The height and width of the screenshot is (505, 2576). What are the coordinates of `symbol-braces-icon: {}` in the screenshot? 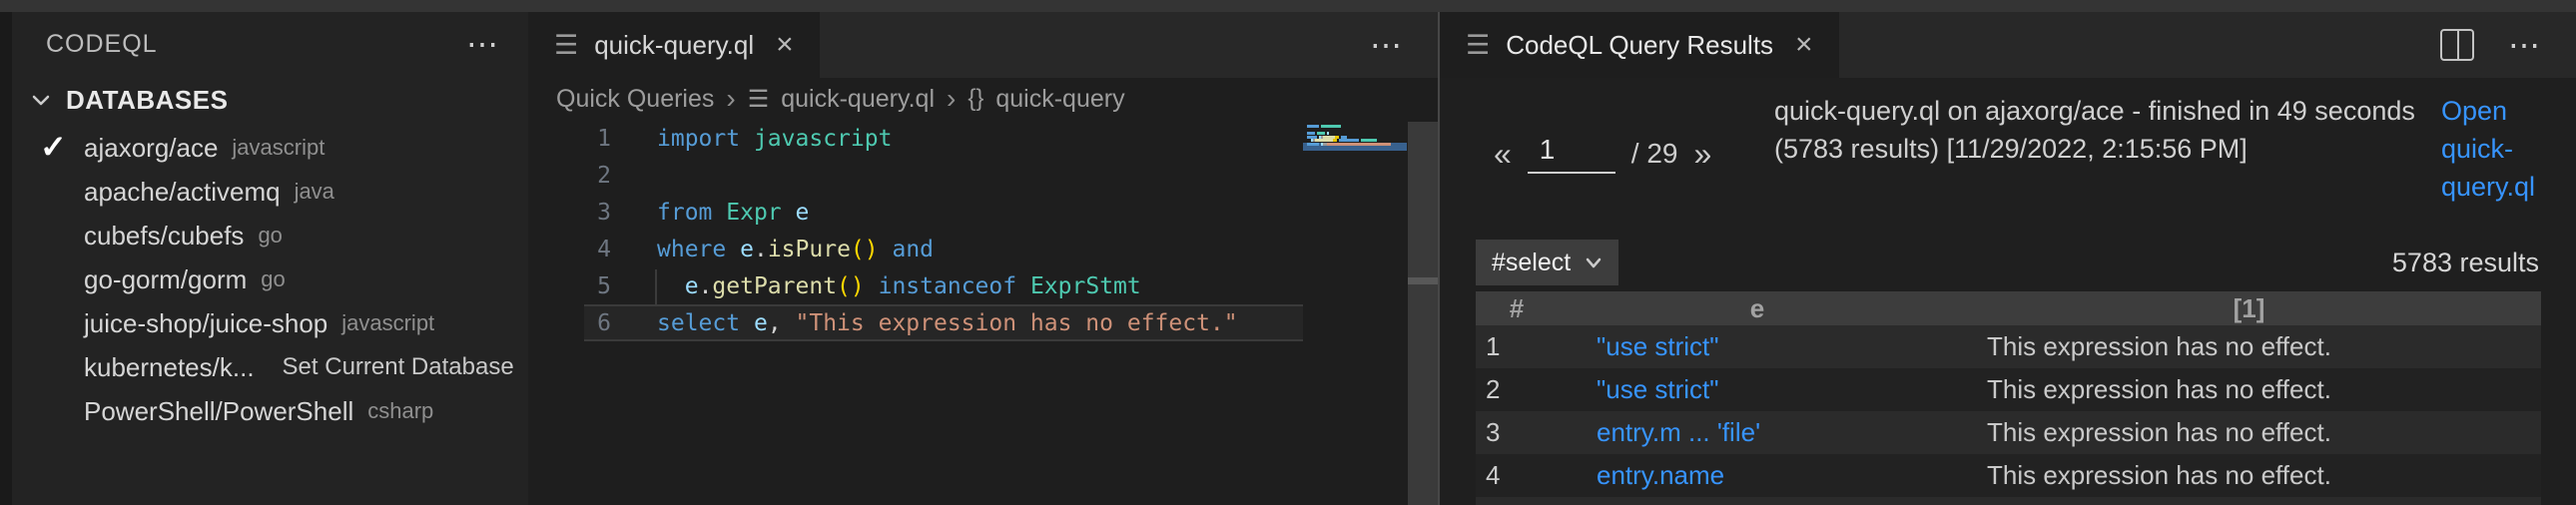 It's located at (975, 98).